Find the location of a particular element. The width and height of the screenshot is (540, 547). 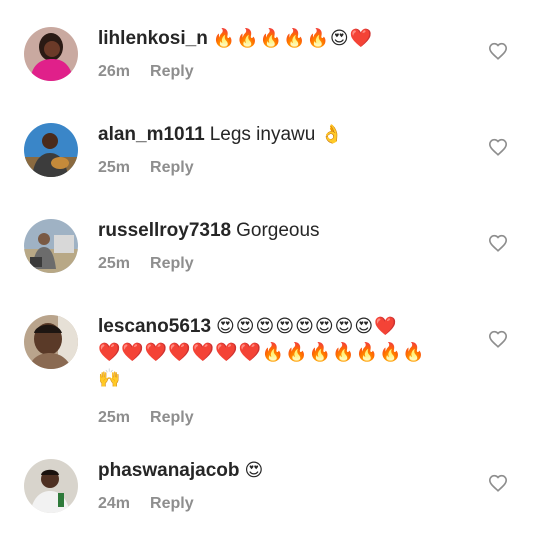

comment-emoji: 🔥🔥🔥🔥🔥😍❤️ is located at coordinates (293, 38).